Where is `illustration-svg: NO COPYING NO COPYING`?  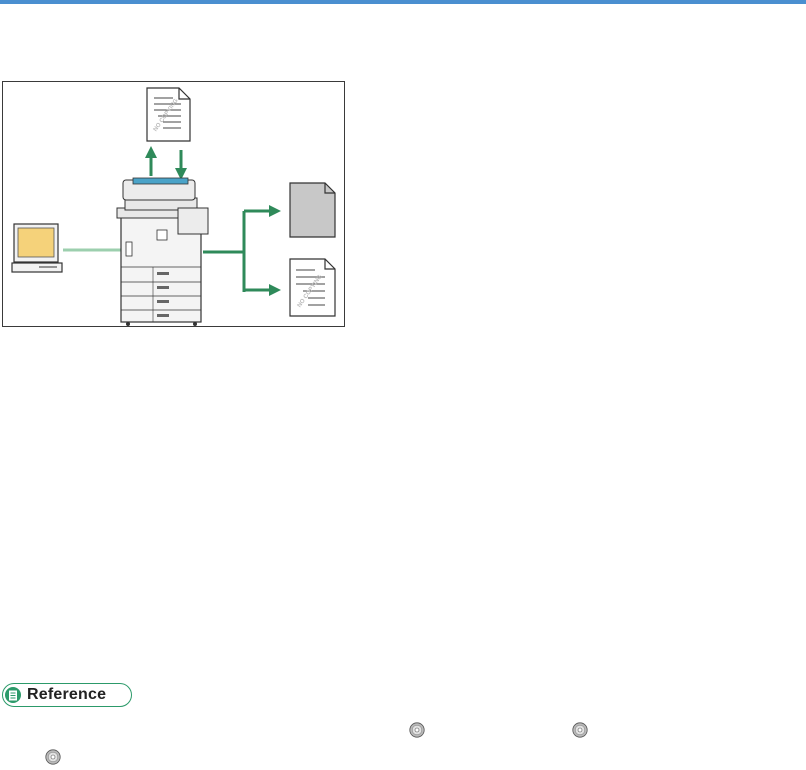
illustration-svg: NO COPYING NO COPYING is located at coordinates (173, 206).